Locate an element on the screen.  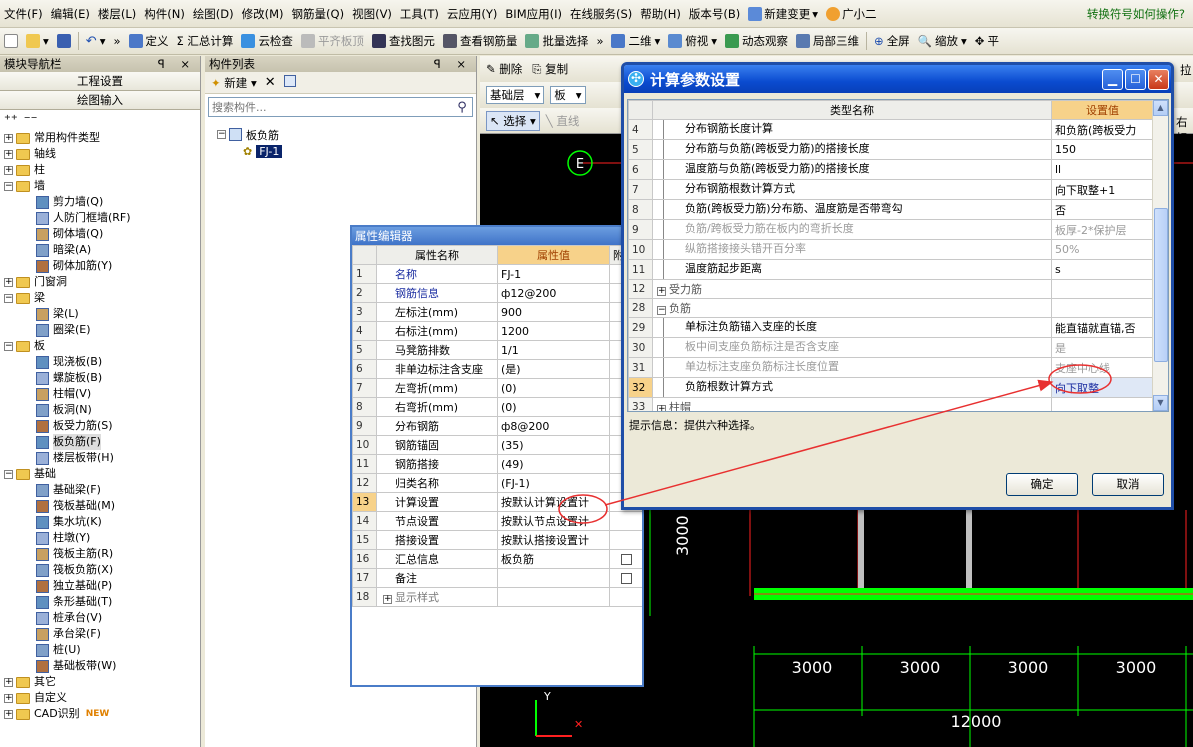
select-button: ↖ 选择 ▾ is located at coordinates (513, 120).